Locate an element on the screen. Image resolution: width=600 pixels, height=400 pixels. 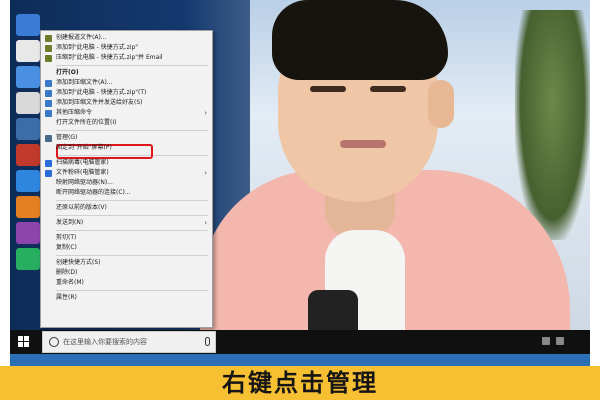
context-menu-item: 打开文件所在的位置(I) is located at coordinates (126, 123).